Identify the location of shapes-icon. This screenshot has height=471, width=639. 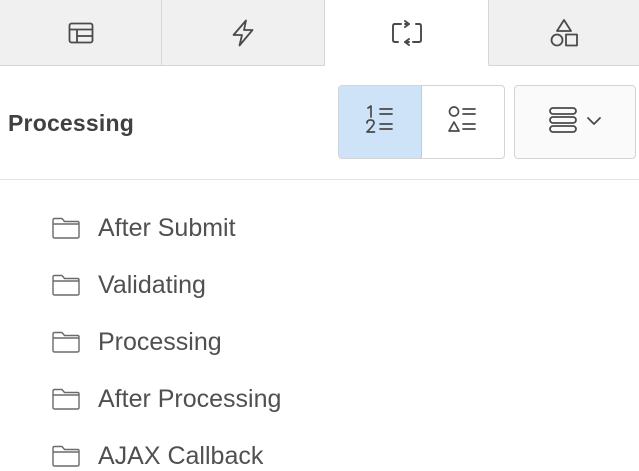
(564, 33).